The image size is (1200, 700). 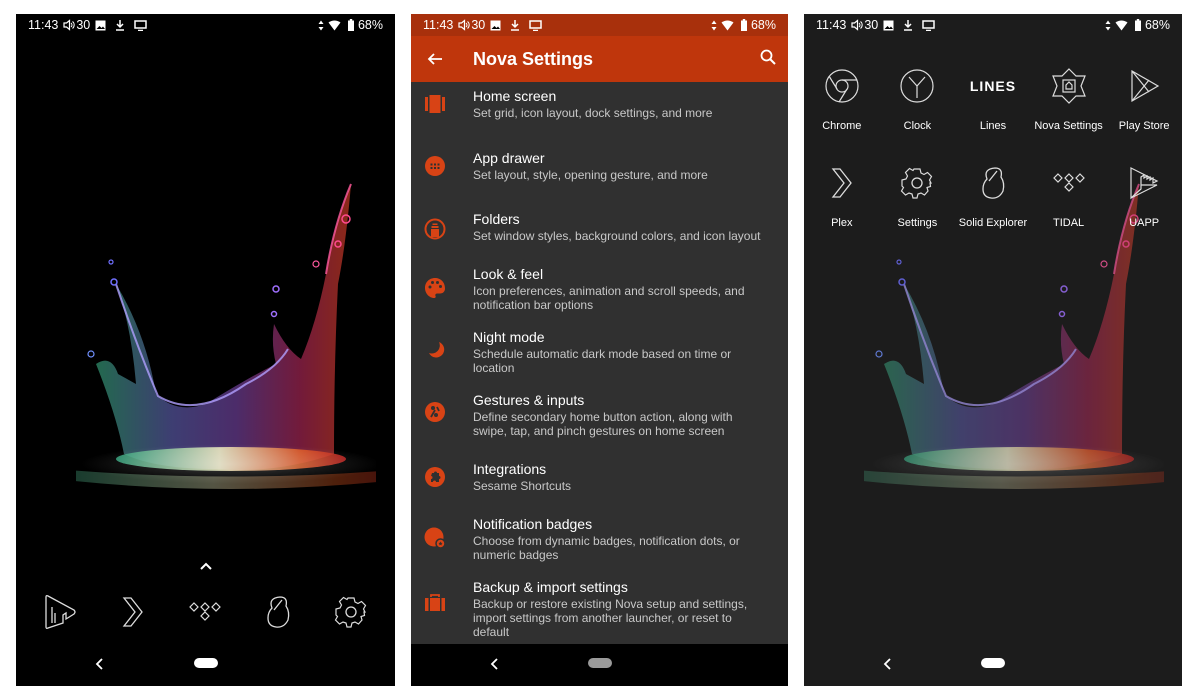 I want to click on app-drawer-icon, so click(x=435, y=166).